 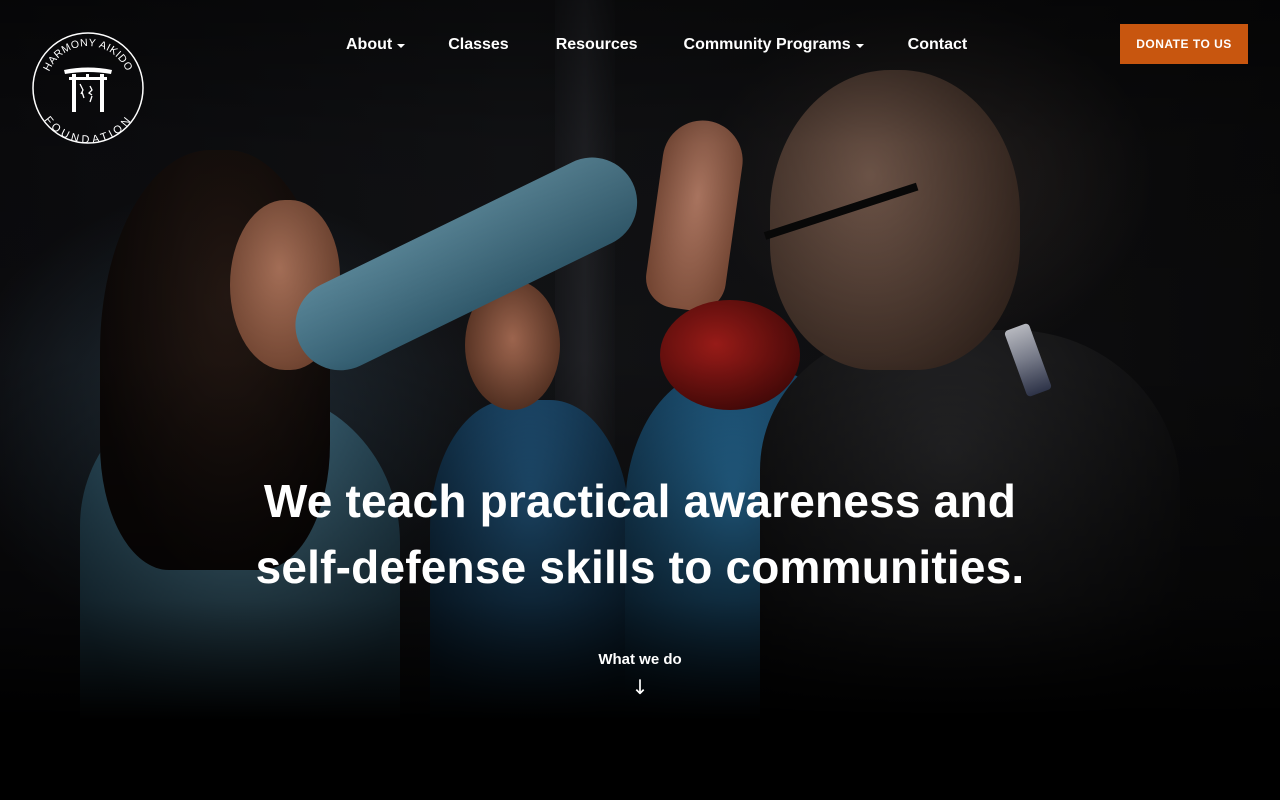 I want to click on nav-item-resources-label: Resources, so click(x=596, y=44).